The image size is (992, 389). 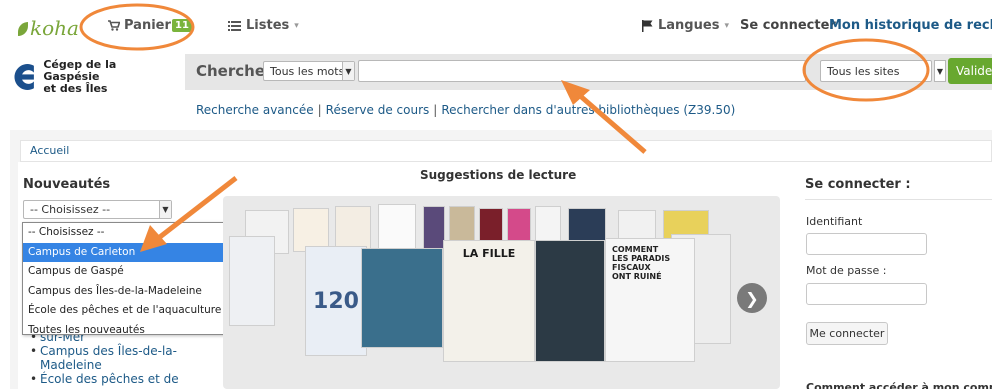 What do you see at coordinates (80, 70) in the screenshot?
I see `institution-name-line1: Cégep de la Gaspésie` at bounding box center [80, 70].